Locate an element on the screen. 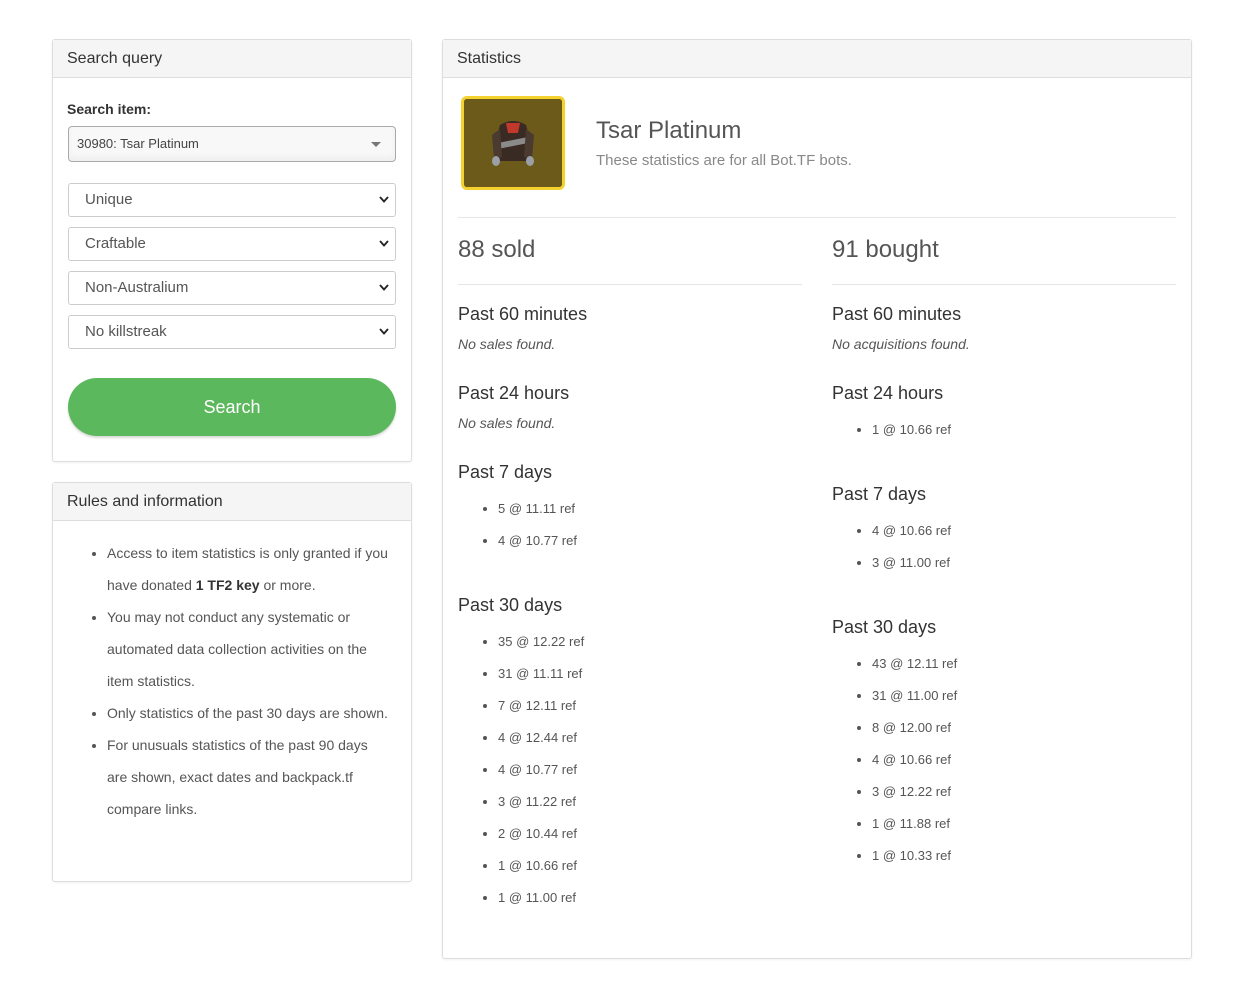  sold-past-60-title: Past 60 minutes is located at coordinates (523, 314).